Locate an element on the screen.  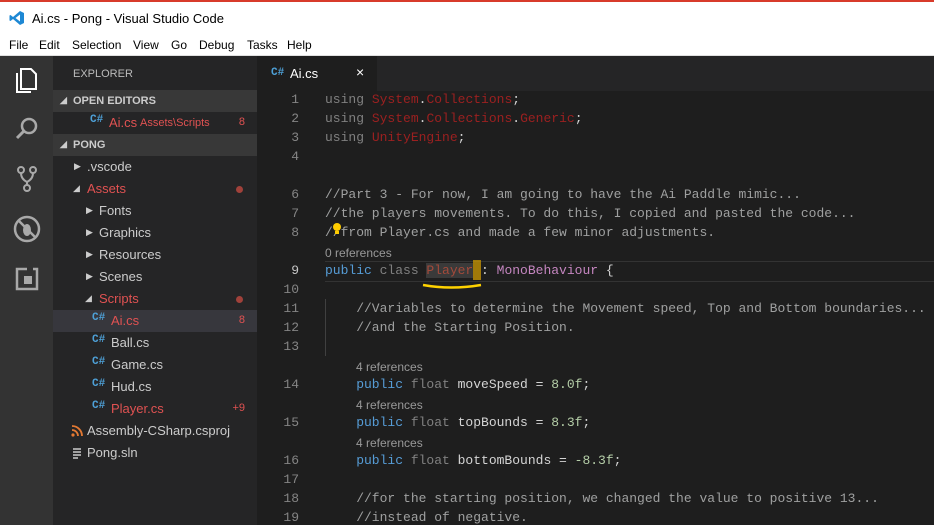
line-number: 15 is located at coordinates (291, 422).